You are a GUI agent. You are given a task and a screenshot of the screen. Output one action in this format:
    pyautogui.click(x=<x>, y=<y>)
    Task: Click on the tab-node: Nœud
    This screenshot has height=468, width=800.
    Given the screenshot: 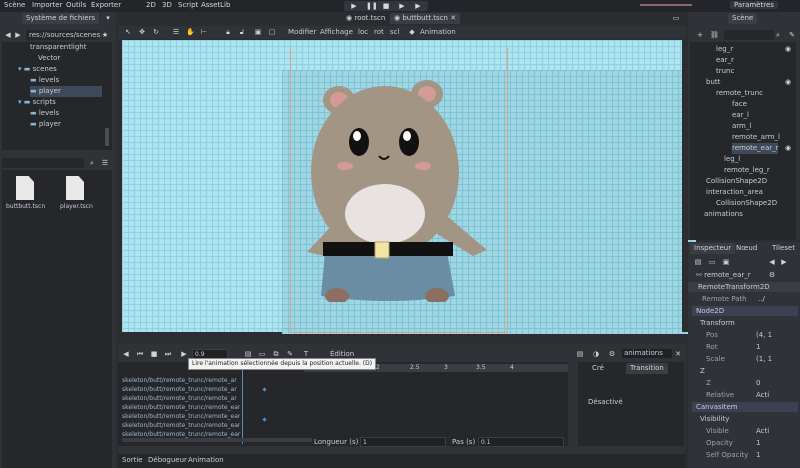 What is the action you would take?
    pyautogui.click(x=746, y=248)
    